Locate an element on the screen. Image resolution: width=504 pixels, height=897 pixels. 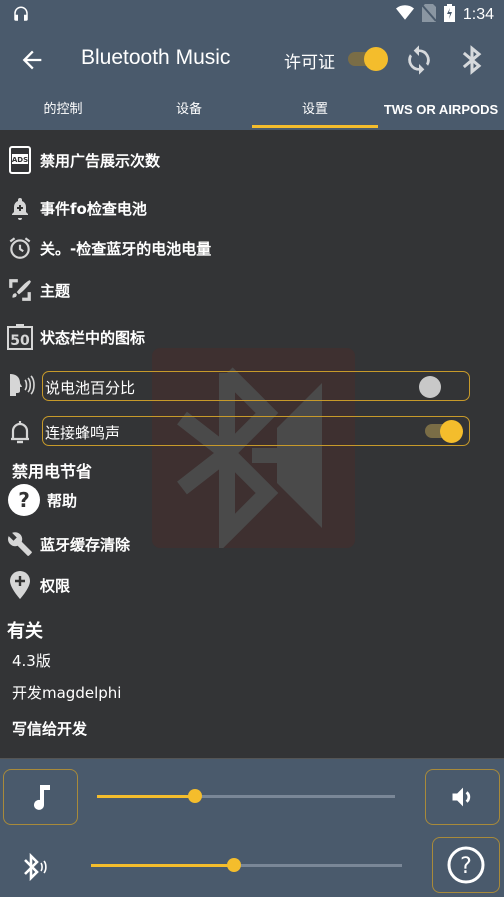
setting-bt-battery-check-off: 关。-检查蓝牙的电池电量 is located at coordinates (105, 248).